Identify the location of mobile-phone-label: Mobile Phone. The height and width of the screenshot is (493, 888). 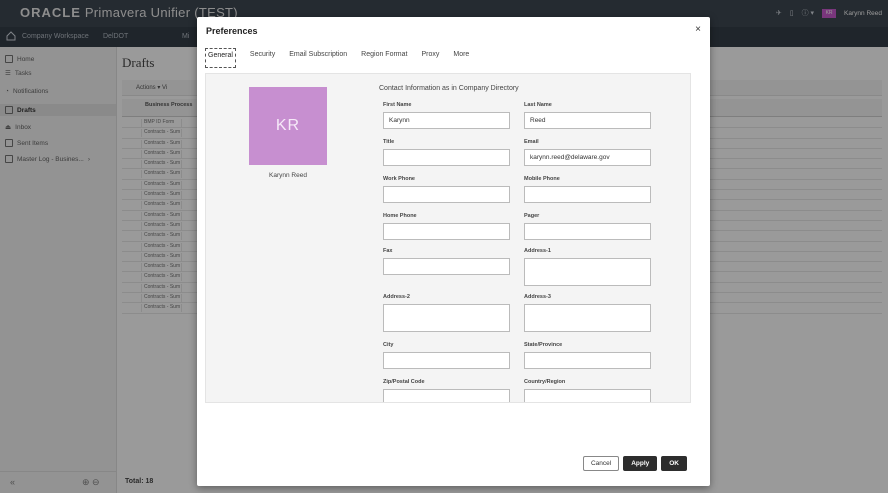
(542, 179).